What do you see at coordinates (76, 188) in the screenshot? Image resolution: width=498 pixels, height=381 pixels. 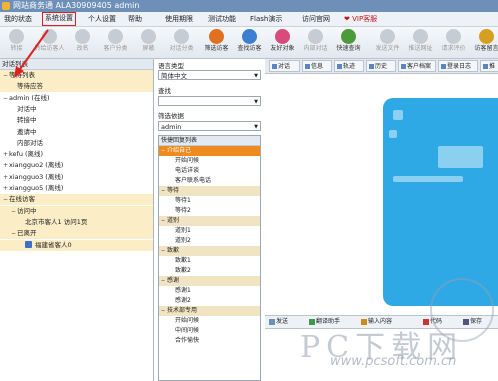 I see `tree-row: +xiangguo5 (离线)` at bounding box center [76, 188].